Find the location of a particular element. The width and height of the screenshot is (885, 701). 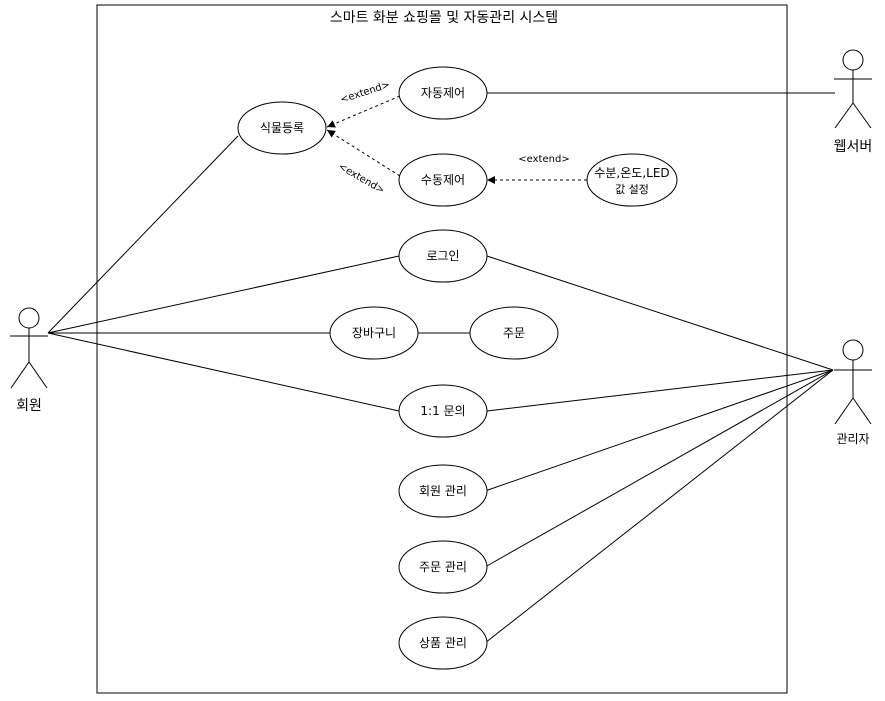

actor-member is located at coordinates (29, 348).